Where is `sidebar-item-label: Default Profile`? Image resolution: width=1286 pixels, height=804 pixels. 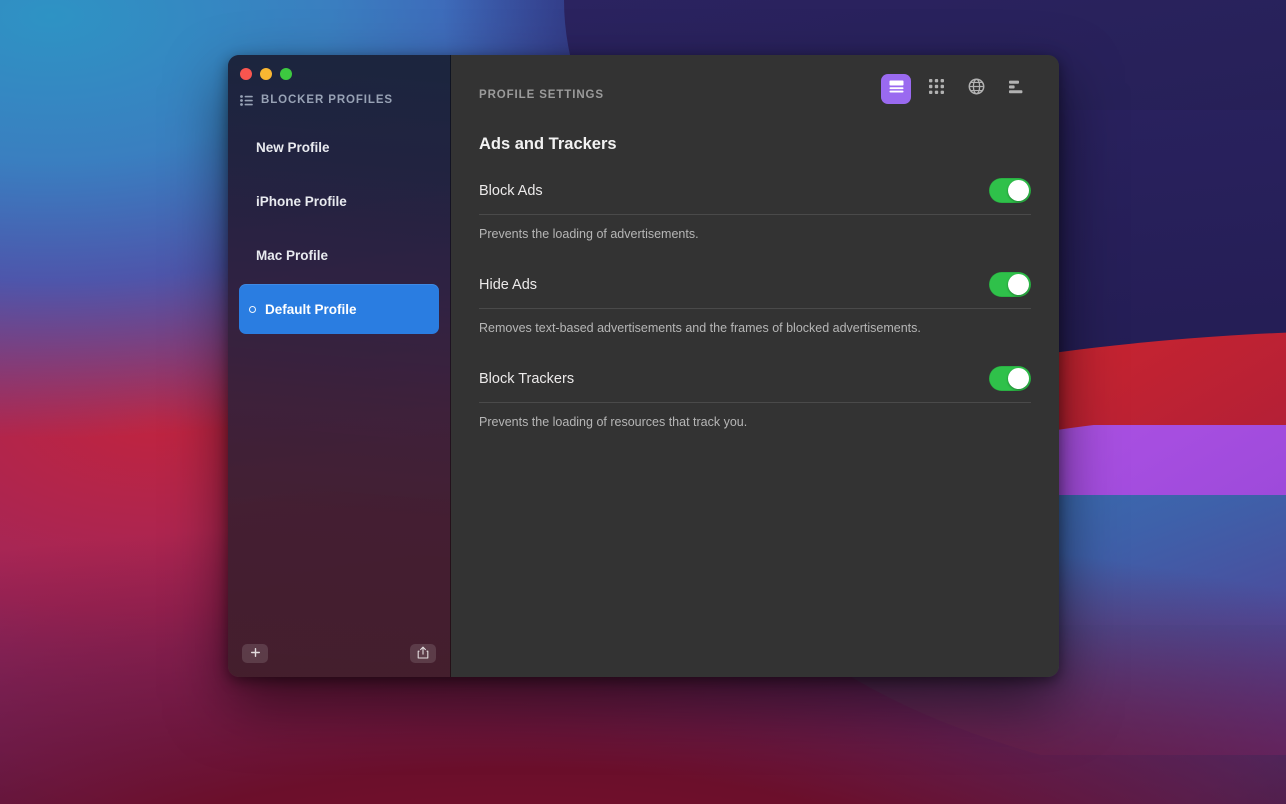 sidebar-item-label: Default Profile is located at coordinates (311, 309).